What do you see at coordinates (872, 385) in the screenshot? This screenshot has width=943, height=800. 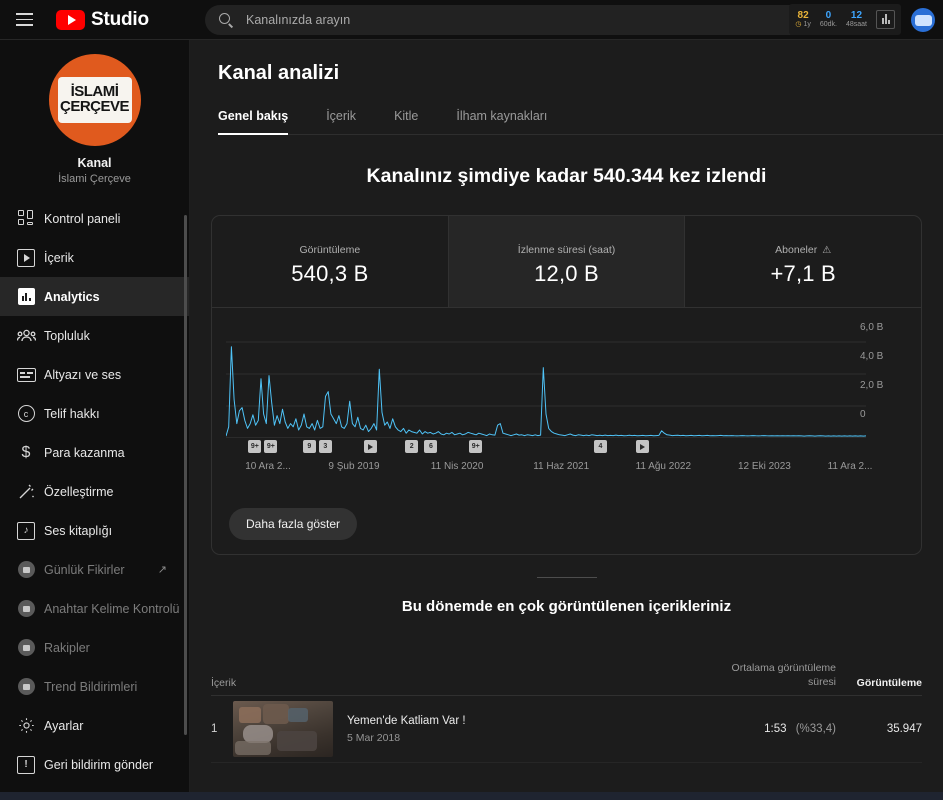 I see `y-axis-label-1: 2,0 B` at bounding box center [872, 385].